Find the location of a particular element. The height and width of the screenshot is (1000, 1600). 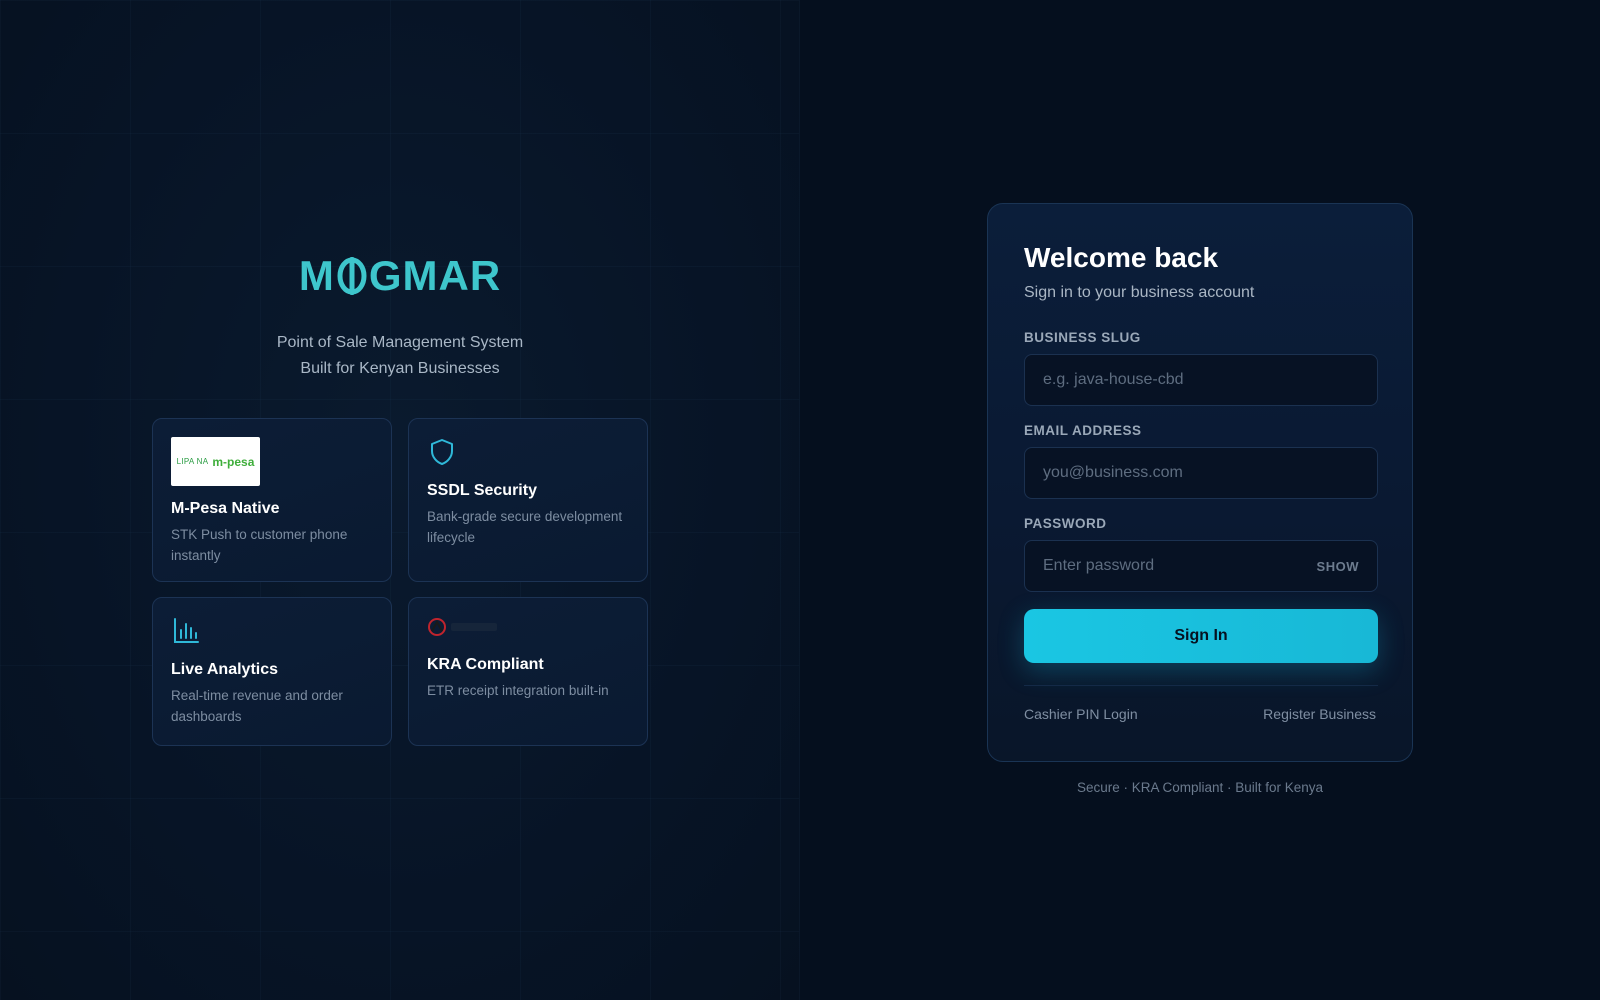

email-input is located at coordinates (1201, 473).